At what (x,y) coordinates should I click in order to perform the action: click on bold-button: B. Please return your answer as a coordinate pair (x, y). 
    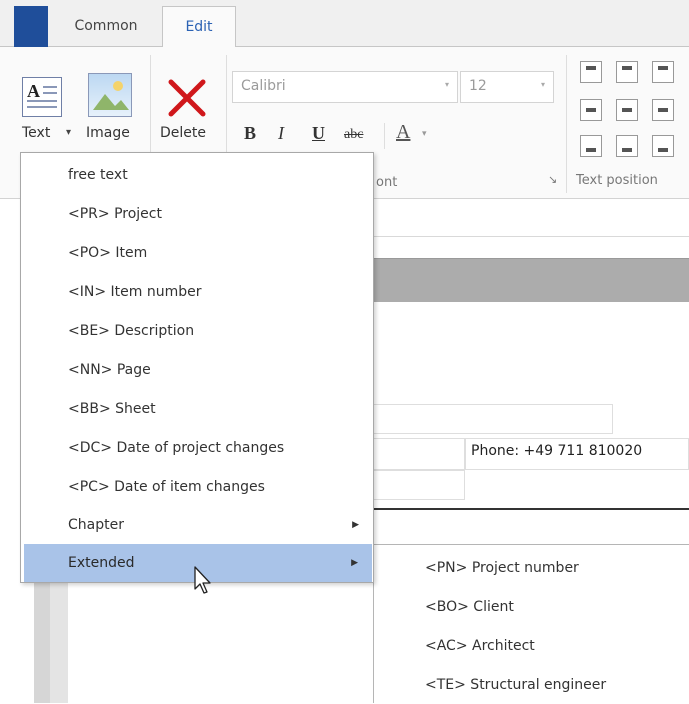
    Looking at the image, I should click on (250, 133).